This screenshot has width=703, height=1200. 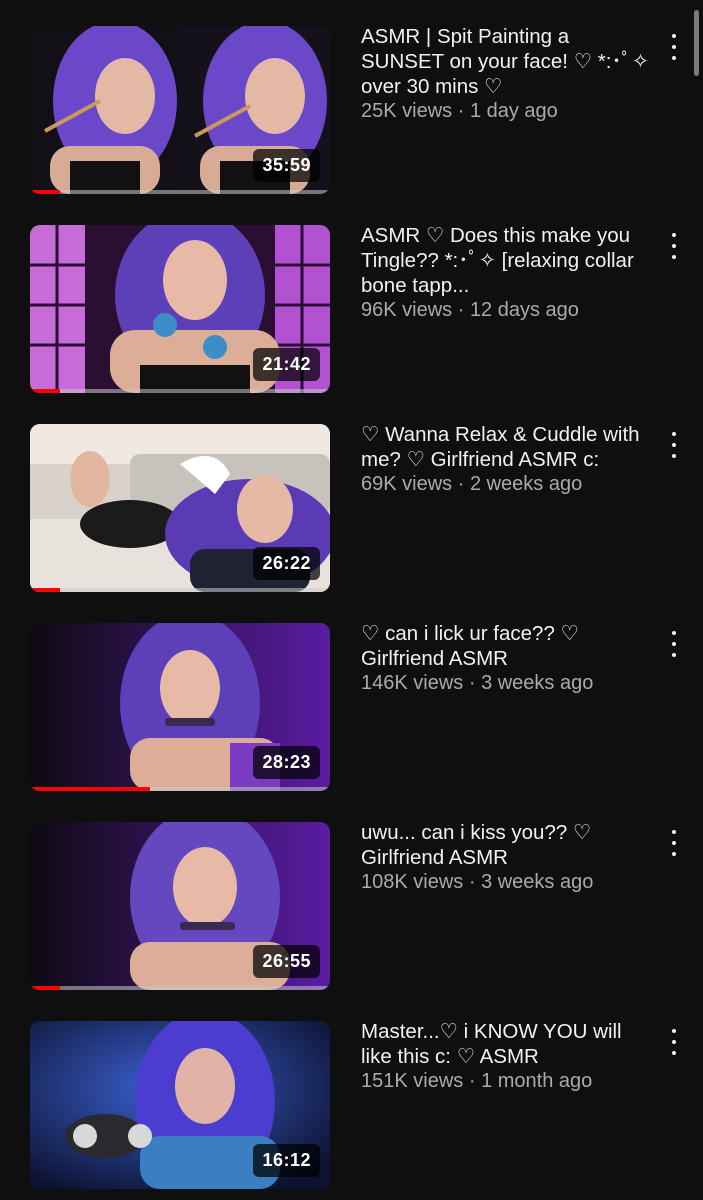 I want to click on view-count: 108K views, so click(x=412, y=882).